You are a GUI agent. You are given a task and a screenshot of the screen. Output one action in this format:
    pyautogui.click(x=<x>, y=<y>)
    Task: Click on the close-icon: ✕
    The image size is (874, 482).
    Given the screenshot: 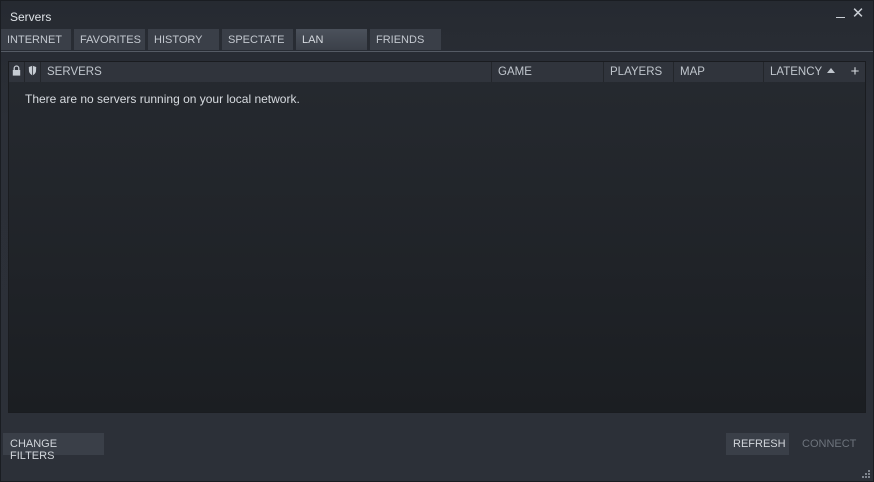 What is the action you would take?
    pyautogui.click(x=858, y=13)
    